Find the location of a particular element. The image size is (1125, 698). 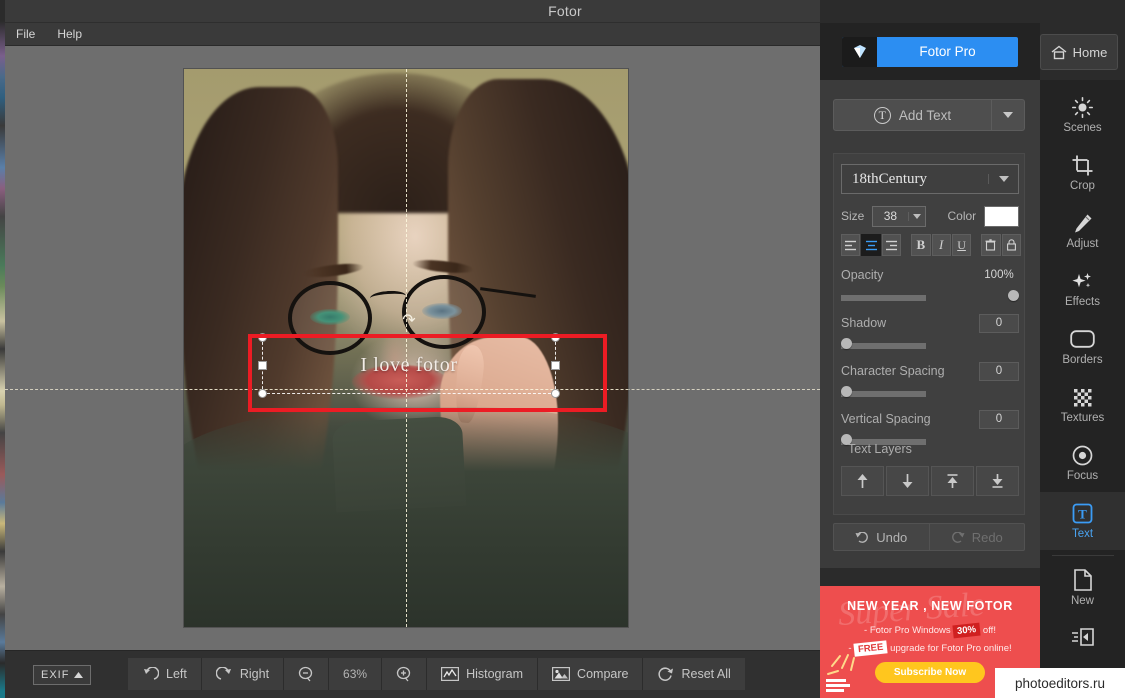

subscribe-now-button: Subscribe Now is located at coordinates (930, 672).